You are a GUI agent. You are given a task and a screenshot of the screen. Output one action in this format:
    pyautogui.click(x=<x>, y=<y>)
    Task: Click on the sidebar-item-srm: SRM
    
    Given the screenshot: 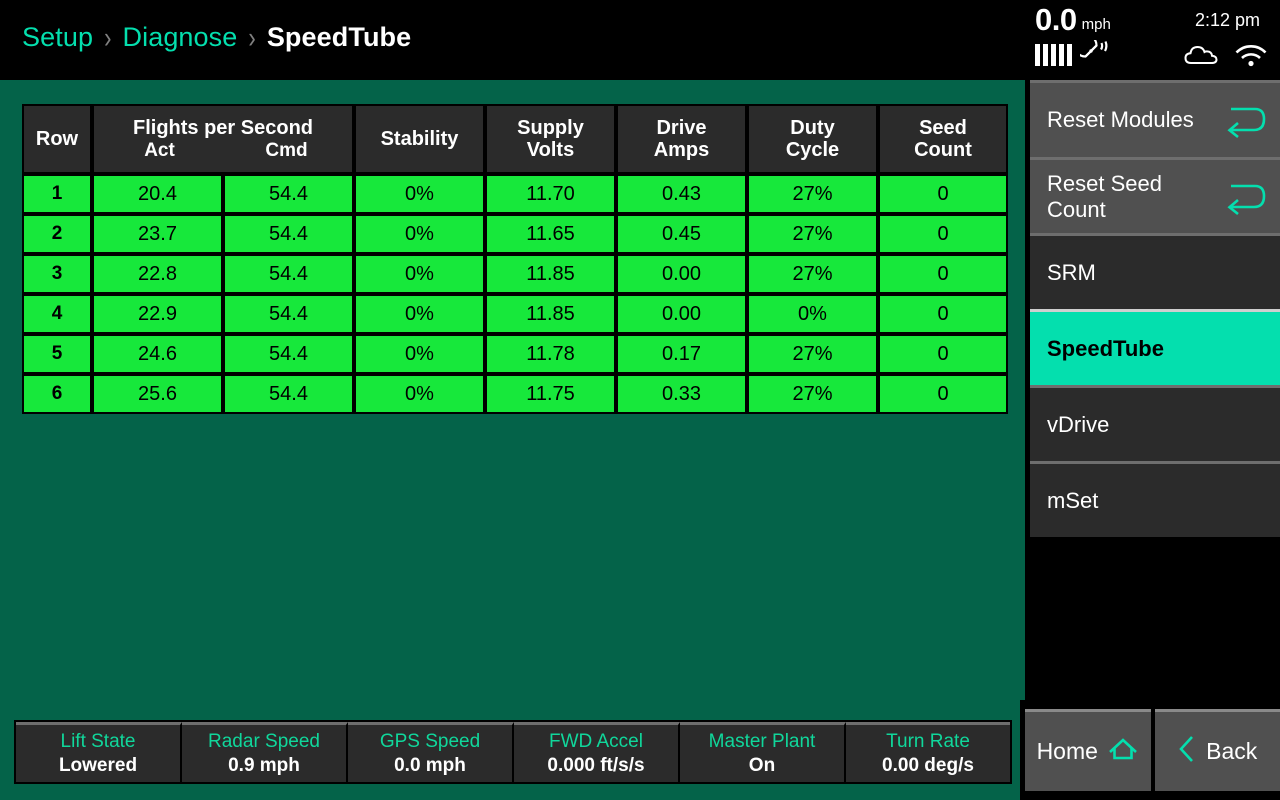 What is the action you would take?
    pyautogui.click(x=1155, y=271)
    